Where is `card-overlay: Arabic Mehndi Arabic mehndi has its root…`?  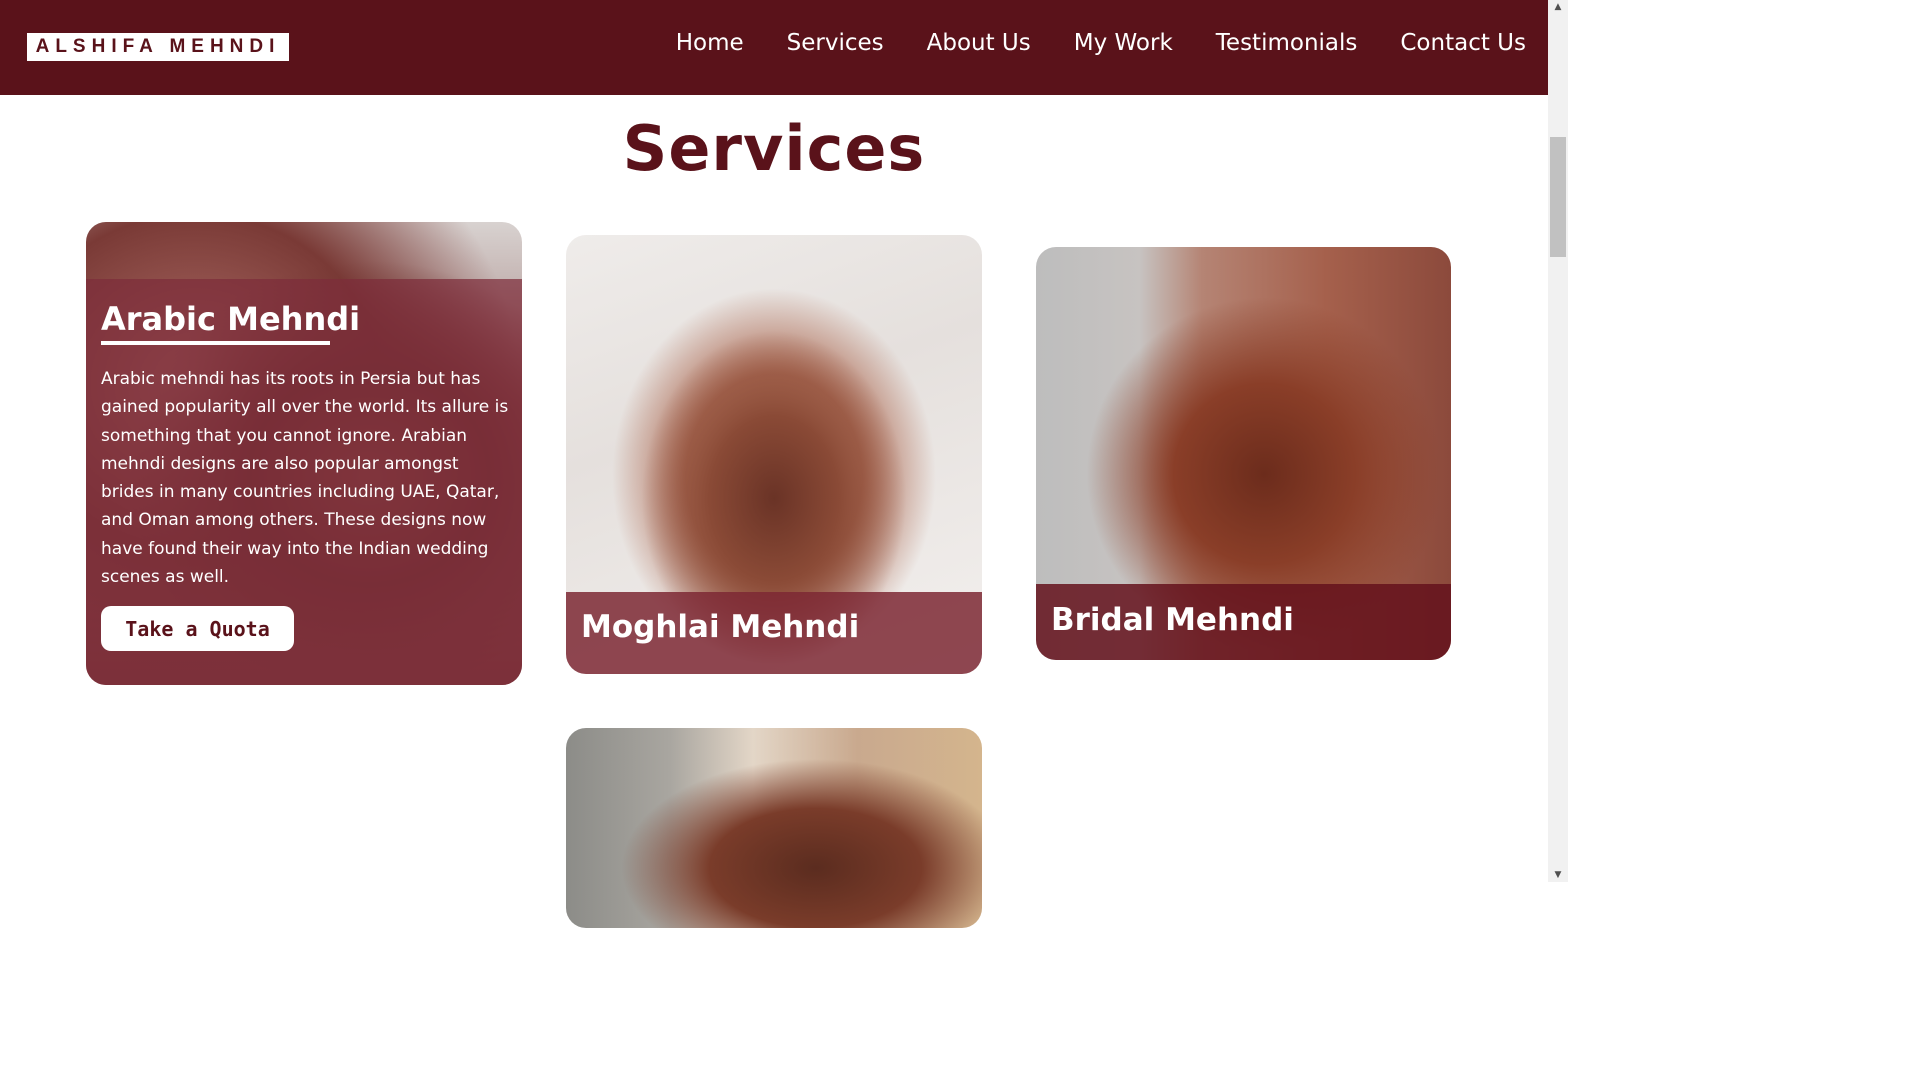 card-overlay: Arabic Mehndi Arabic mehndi has its root… is located at coordinates (304, 482).